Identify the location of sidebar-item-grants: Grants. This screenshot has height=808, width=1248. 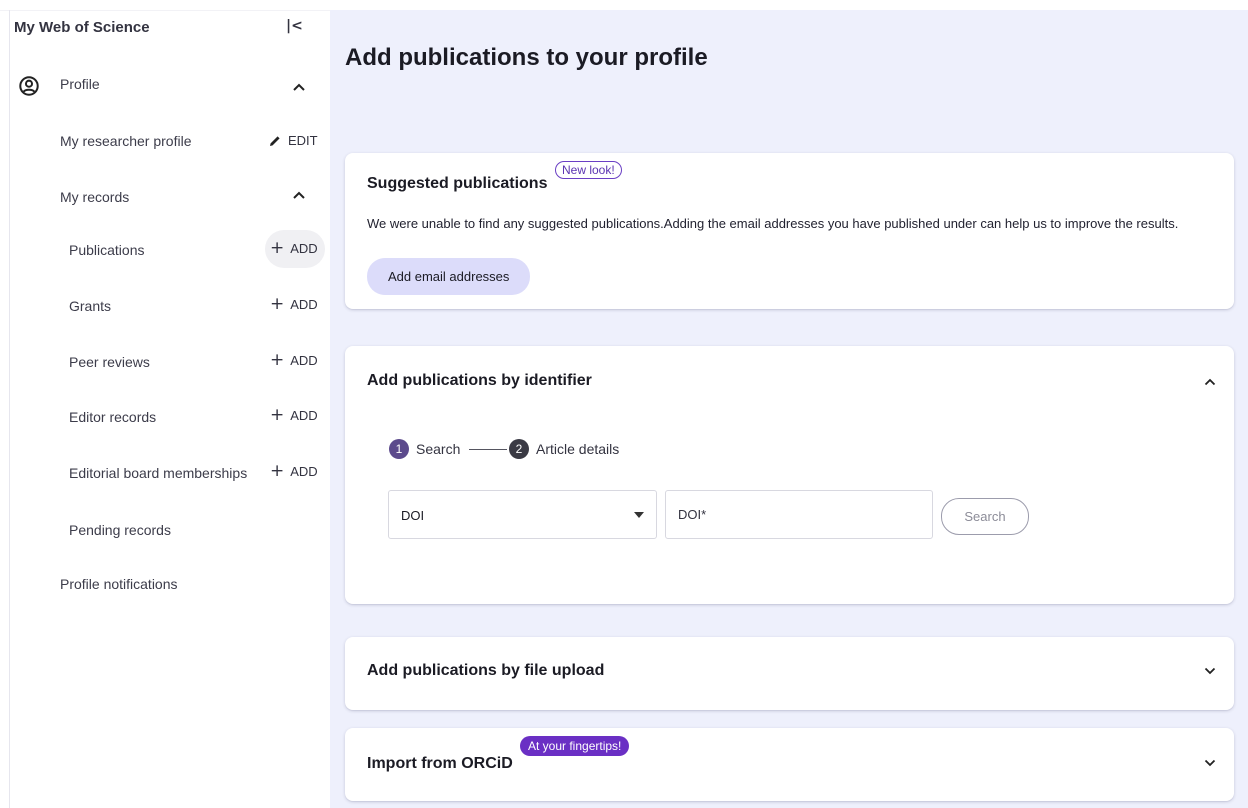
(90, 306).